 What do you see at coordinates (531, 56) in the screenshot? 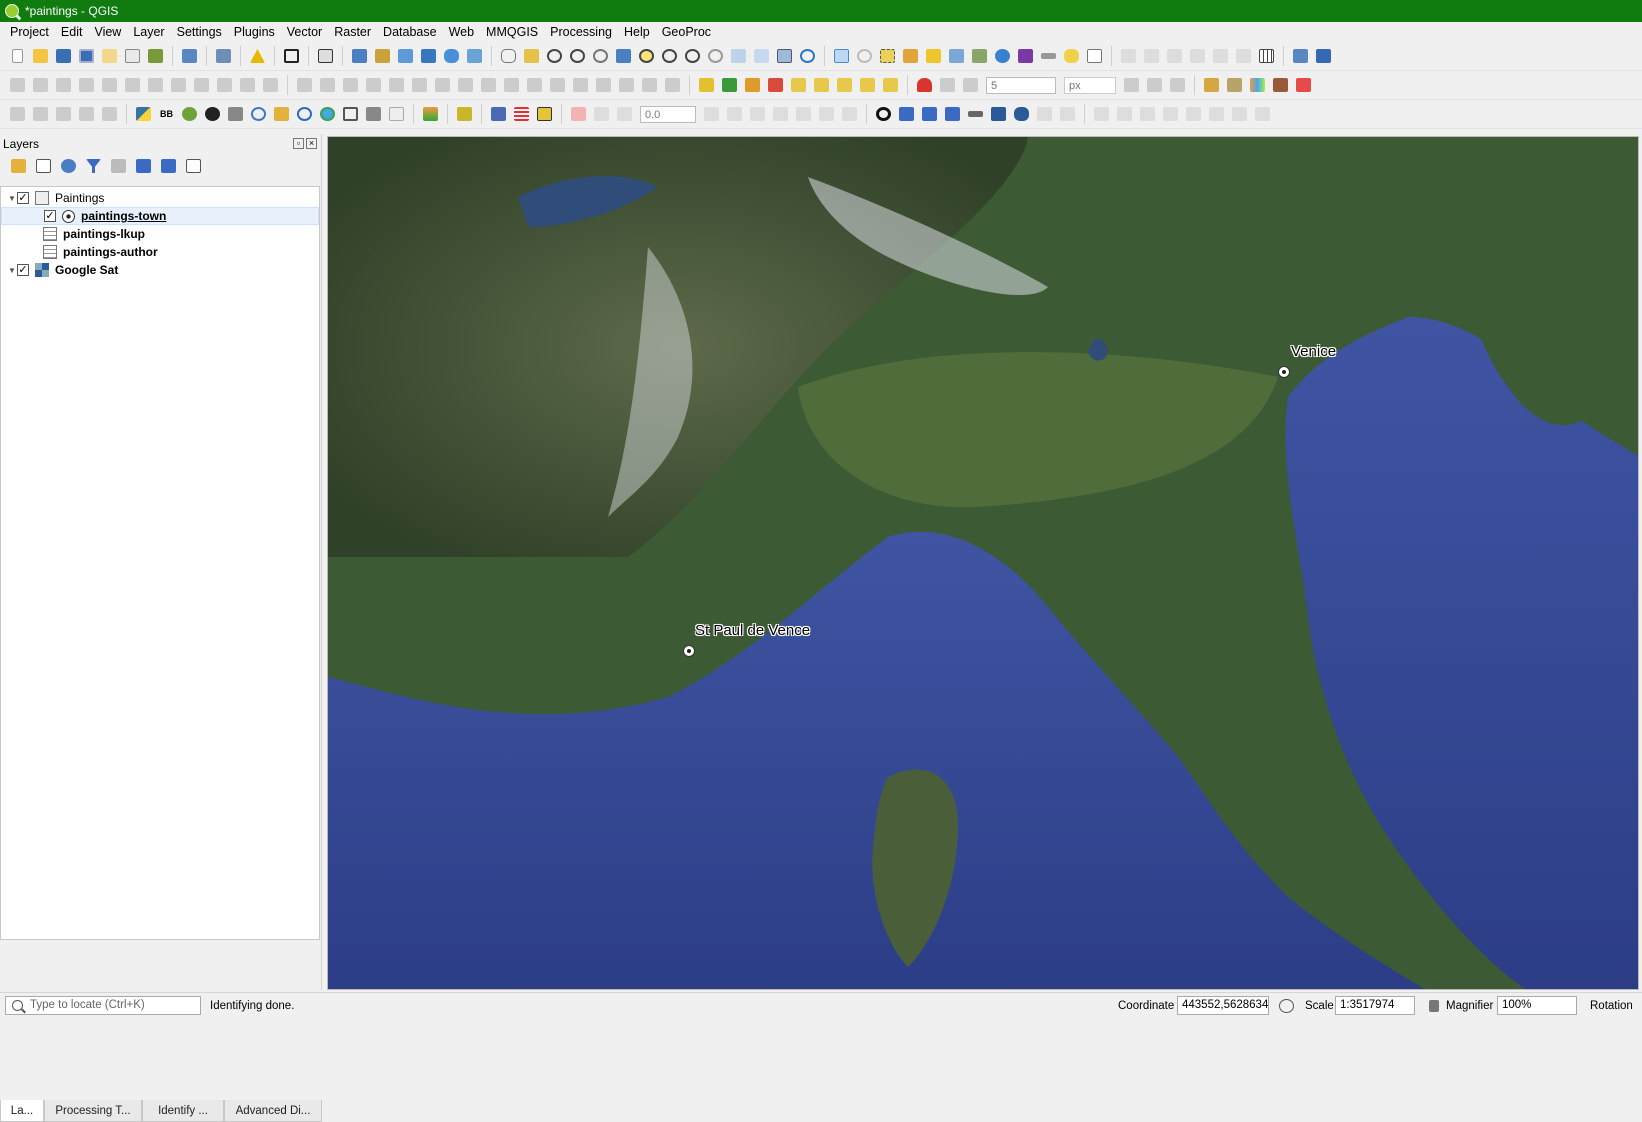
I see `pan-to-selection-icon` at bounding box center [531, 56].